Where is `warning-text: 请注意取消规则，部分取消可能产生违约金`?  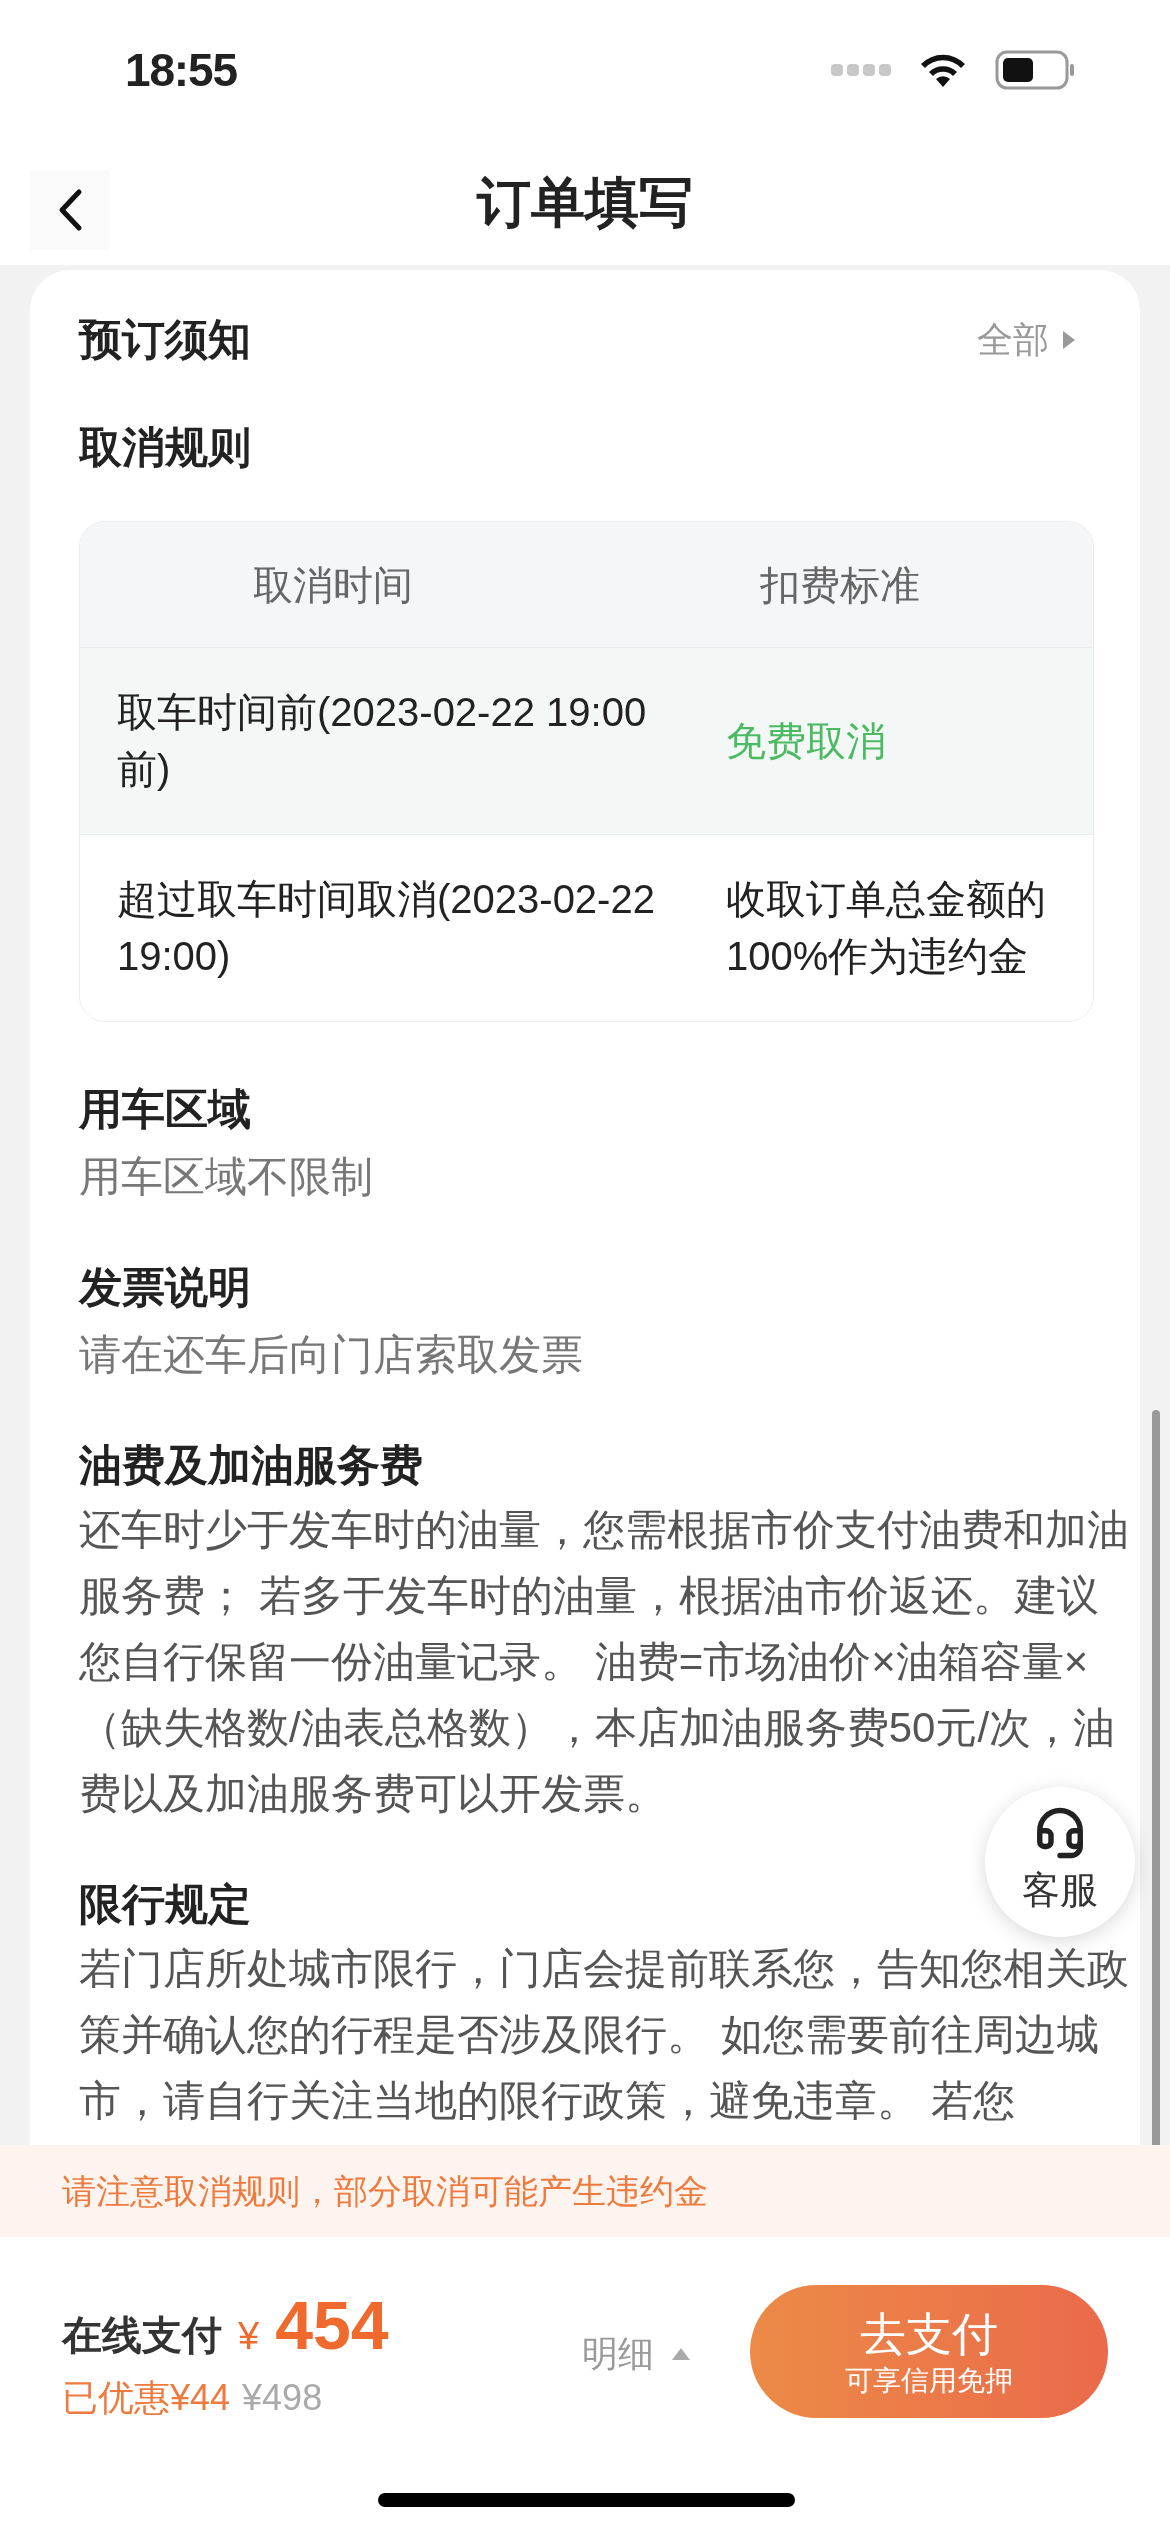
warning-text: 请注意取消规则，部分取消可能产生违约金 is located at coordinates (385, 2191).